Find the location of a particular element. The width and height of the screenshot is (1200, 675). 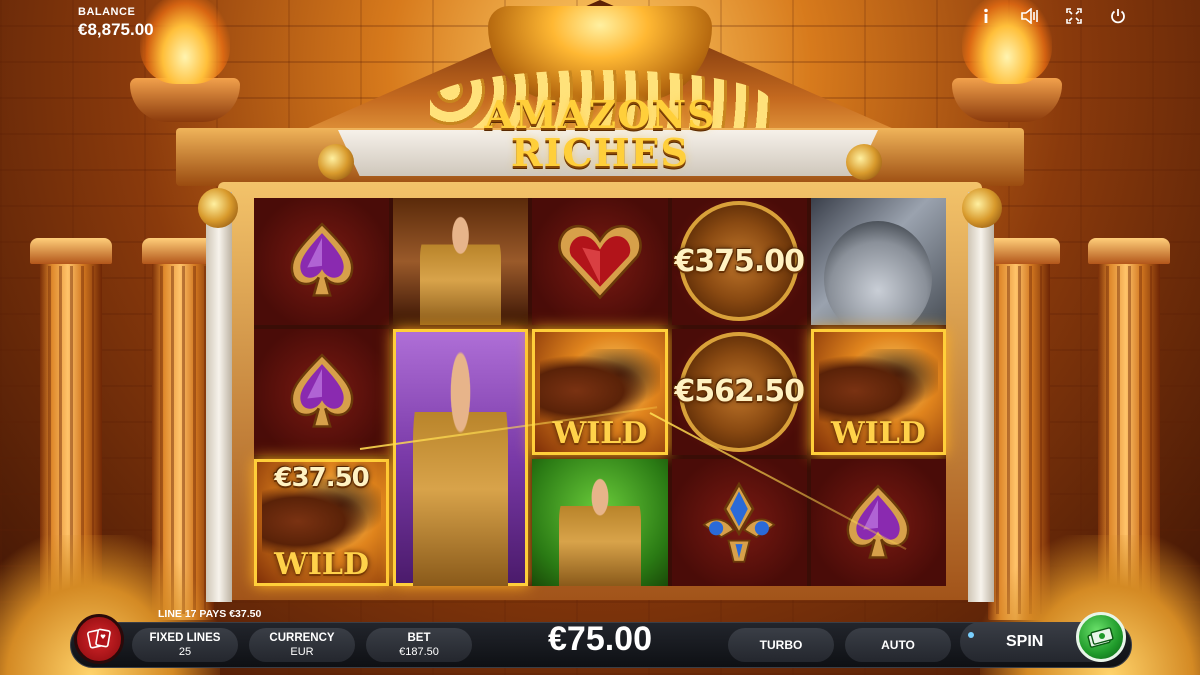

currency-label: CURRENCY is located at coordinates (302, 638).